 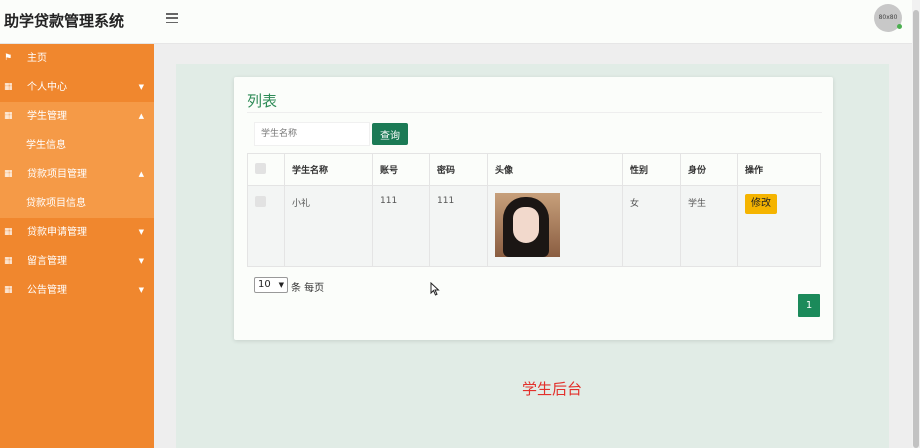 I want to click on hamburger-menu-icon, so click(x=172, y=18).